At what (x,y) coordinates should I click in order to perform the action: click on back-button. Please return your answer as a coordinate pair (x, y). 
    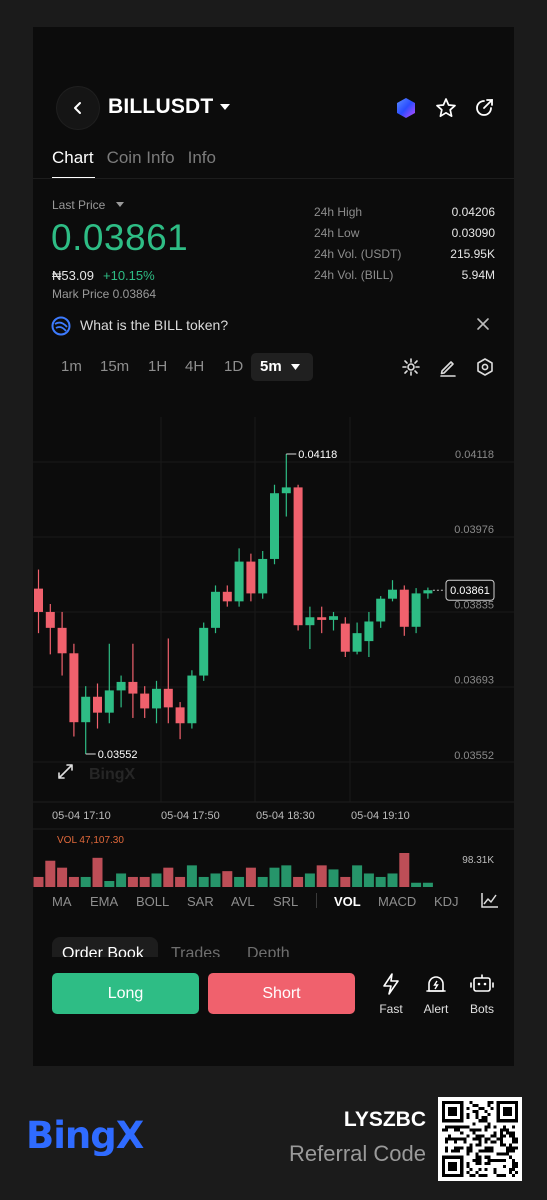
    Looking at the image, I should click on (78, 108).